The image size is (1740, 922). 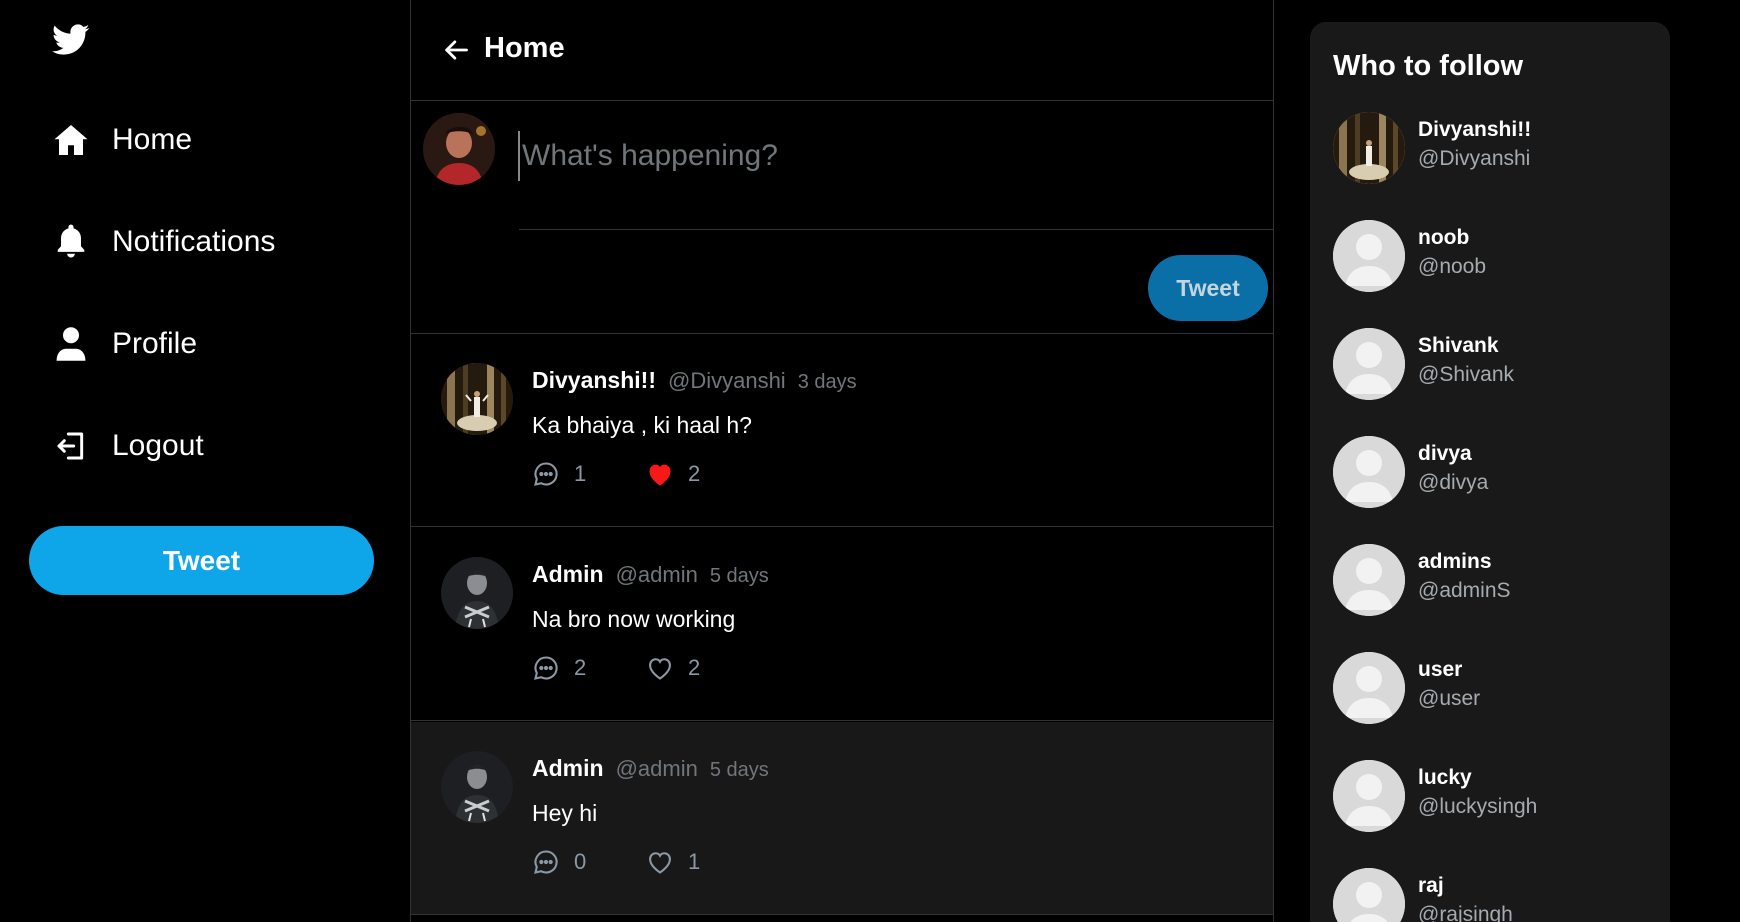 I want to click on tweet-actions: 2 2, so click(x=616, y=668).